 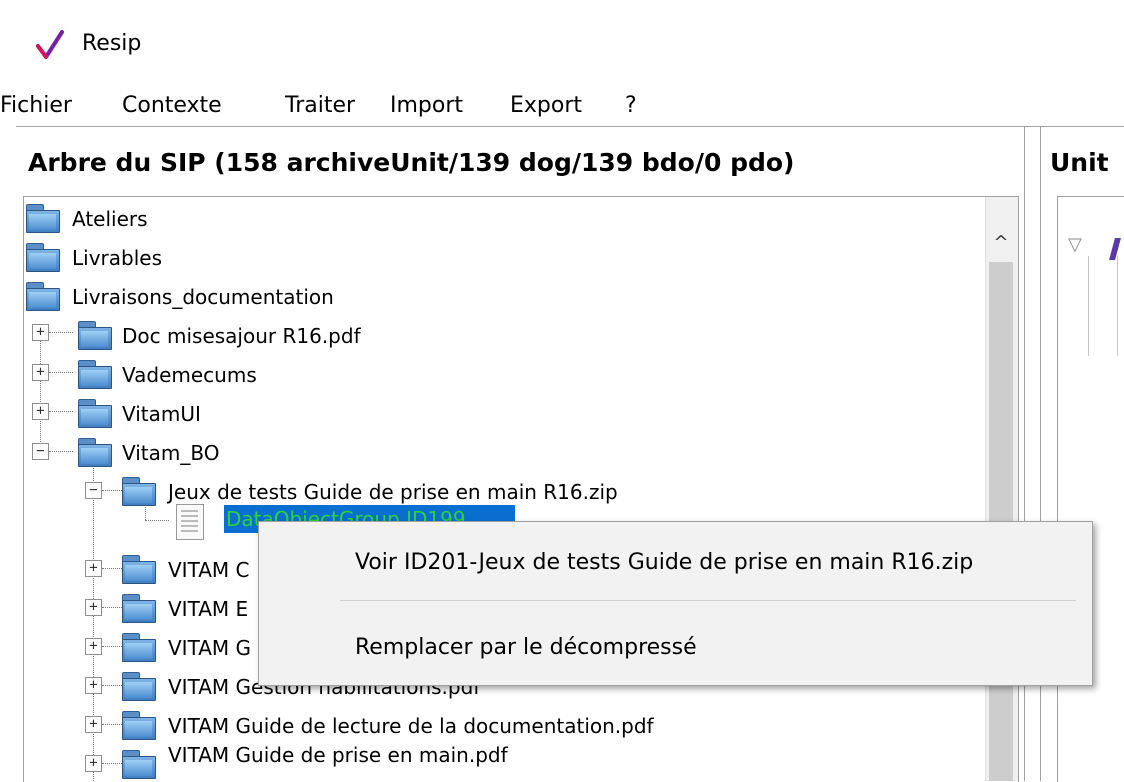 What do you see at coordinates (36, 106) in the screenshot?
I see `menu-fichier: Fichier` at bounding box center [36, 106].